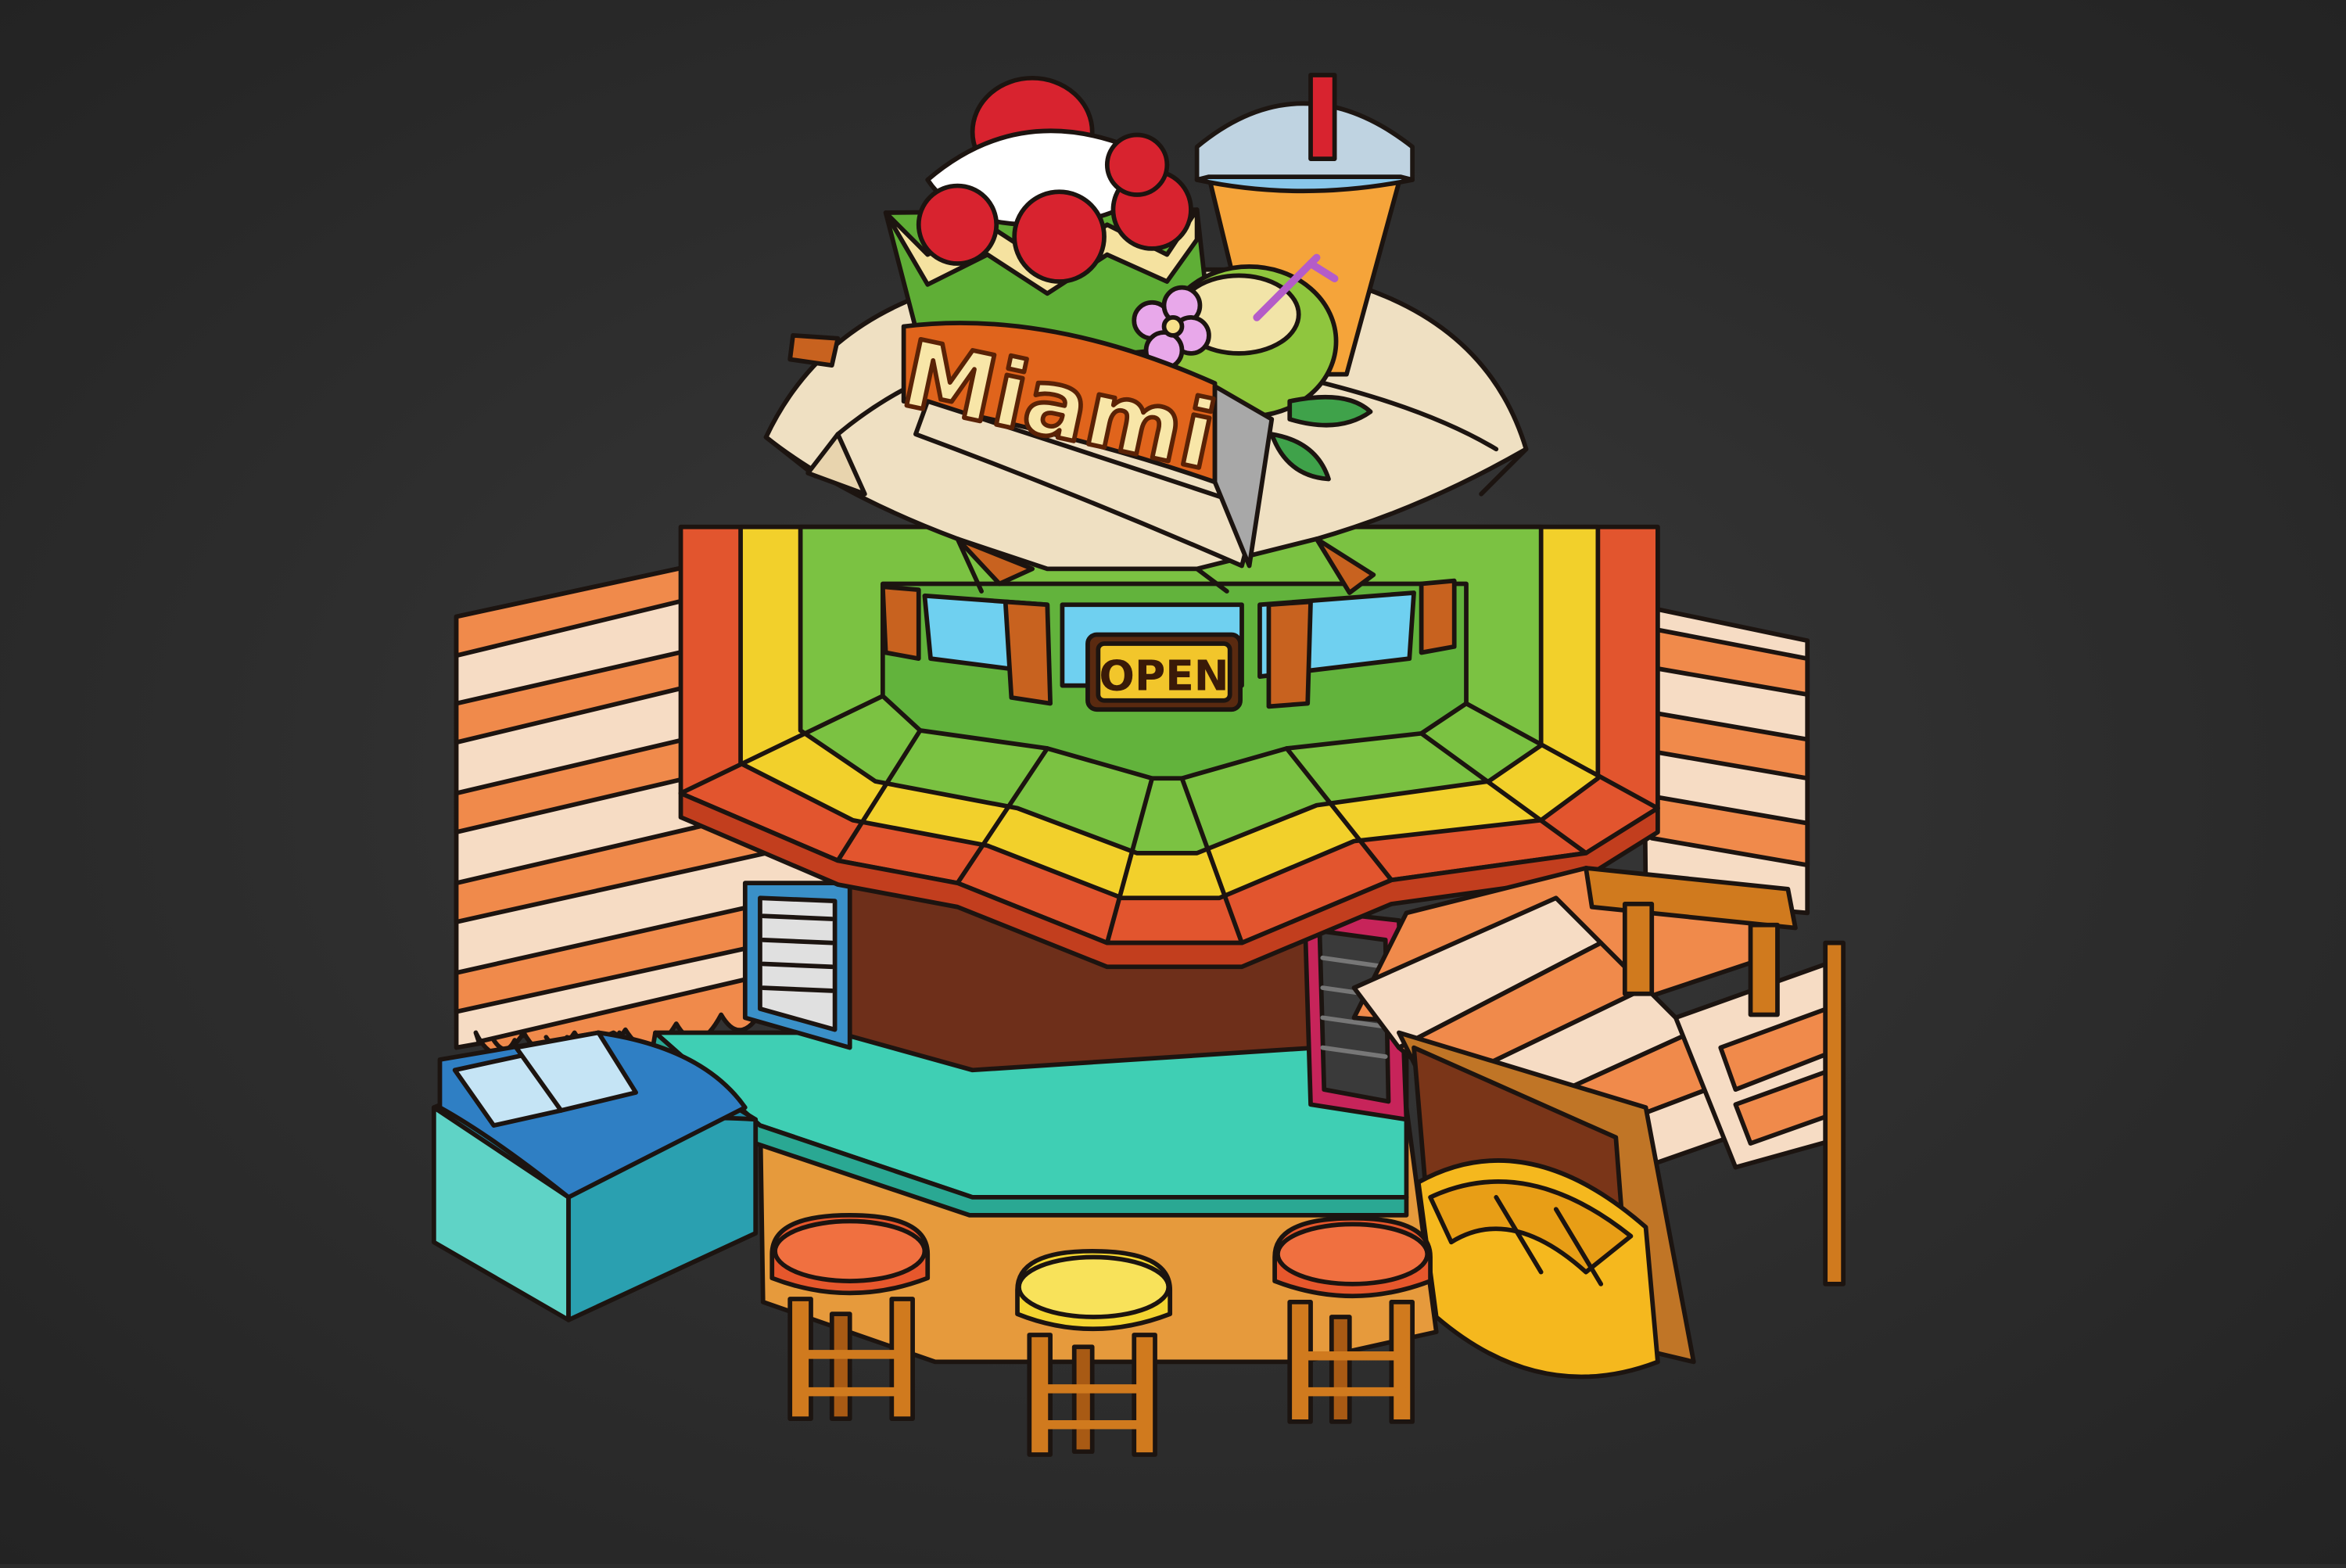 The width and height of the screenshot is (2346, 1568). Describe the element at coordinates (850, 1317) in the screenshot. I see `stool-red-left` at that location.